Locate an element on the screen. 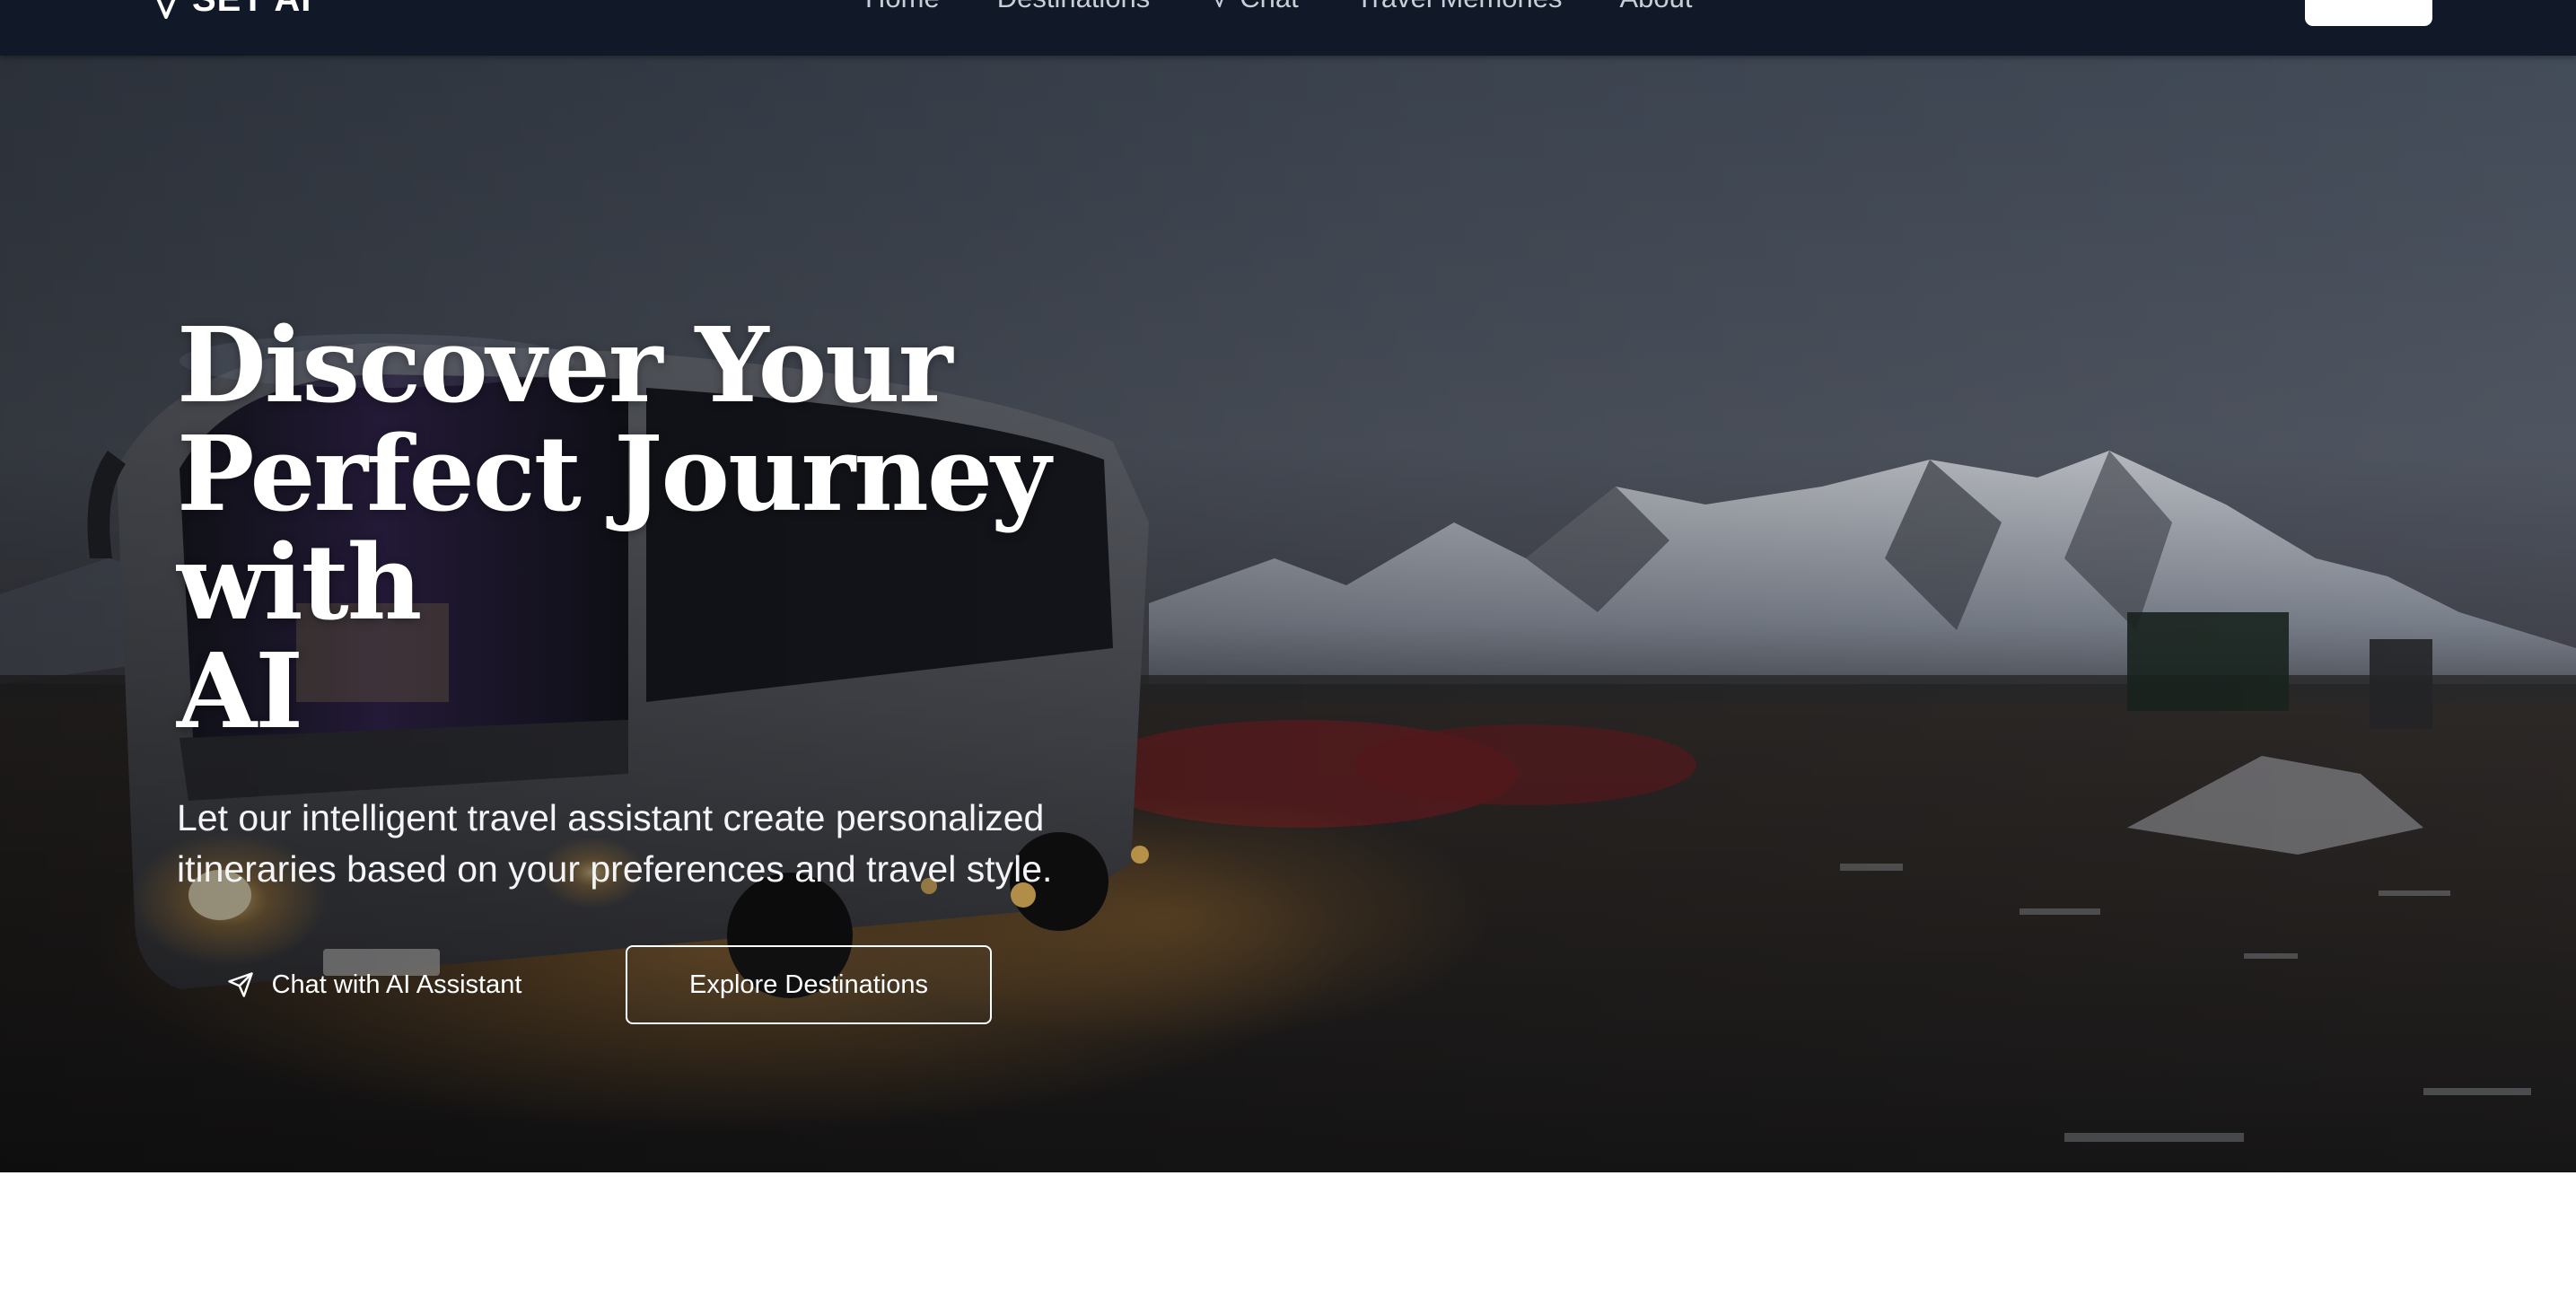 This screenshot has width=2576, height=1316. nav-link-label: Travel Memories is located at coordinates (1459, 7).